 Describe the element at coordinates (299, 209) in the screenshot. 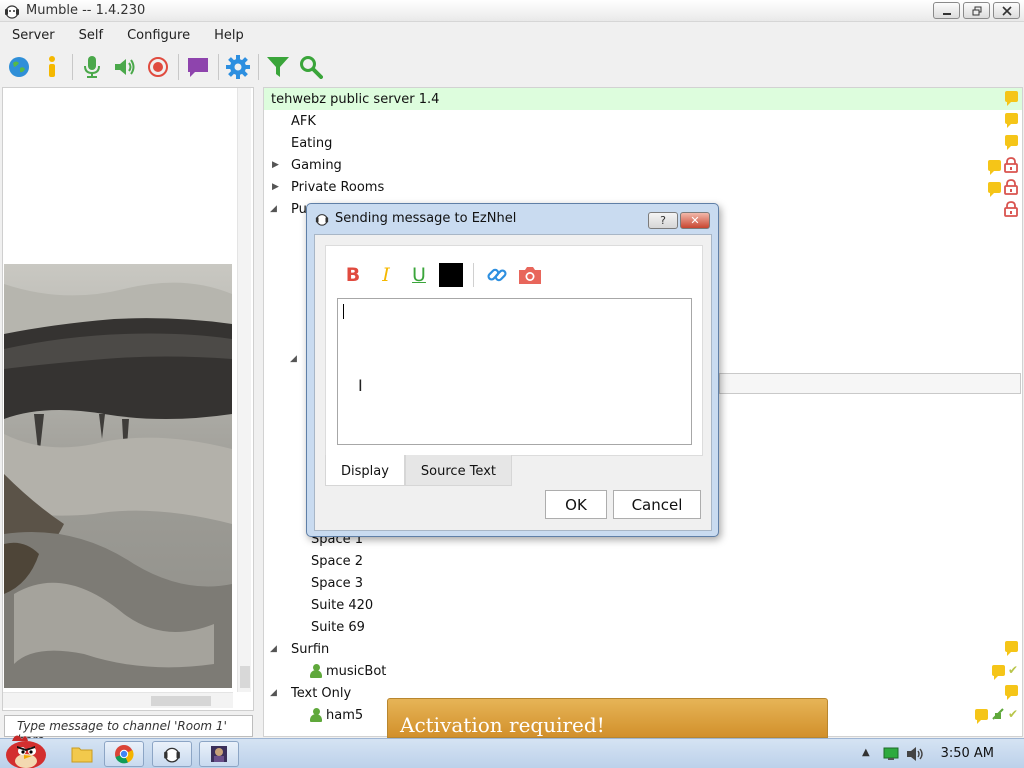

I see `channel-label: Pu` at that location.